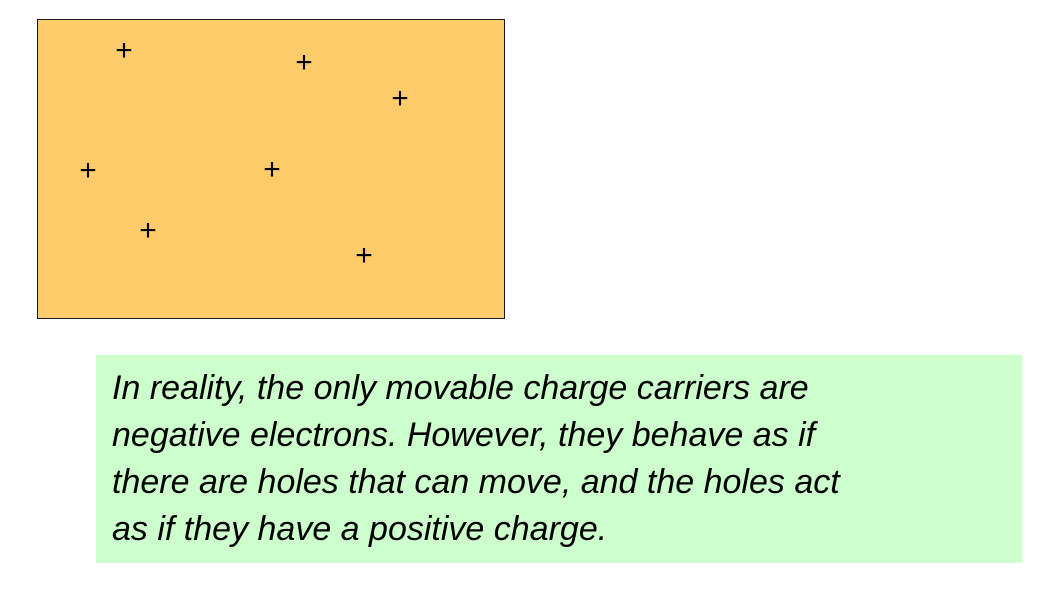 This screenshot has height=605, width=1062. What do you see at coordinates (360, 529) in the screenshot?
I see `explanation-line: as if they have a positive charge.` at bounding box center [360, 529].